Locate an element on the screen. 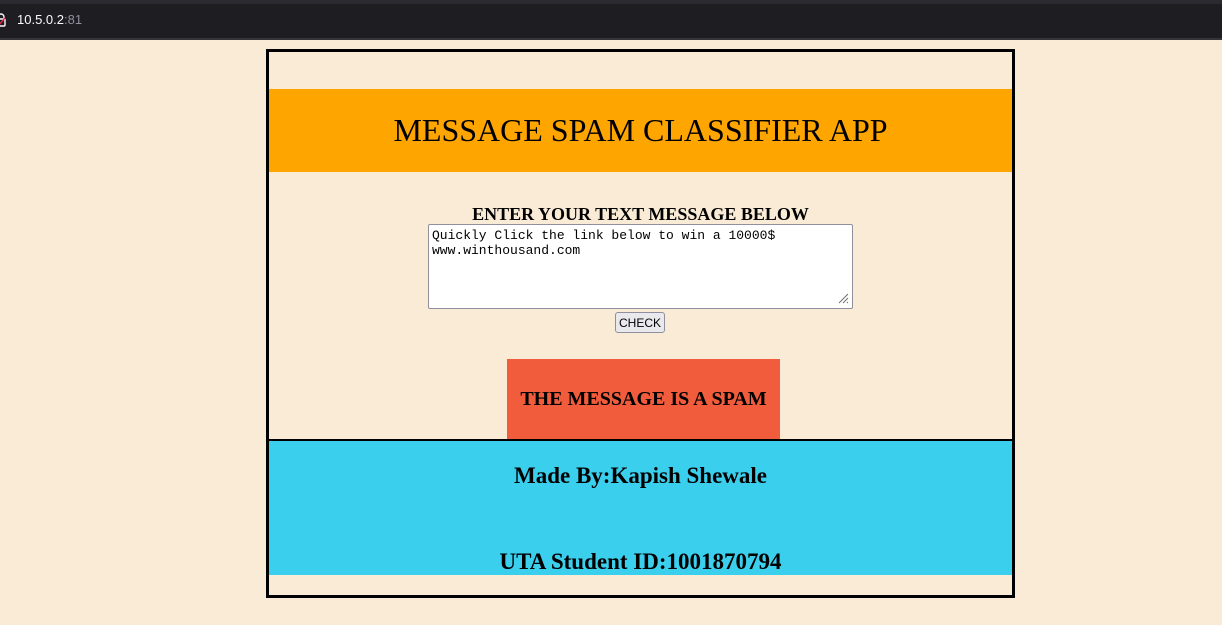 The height and width of the screenshot is (625, 1222). author-credit: Made By:Kapish Shewale is located at coordinates (640, 475).